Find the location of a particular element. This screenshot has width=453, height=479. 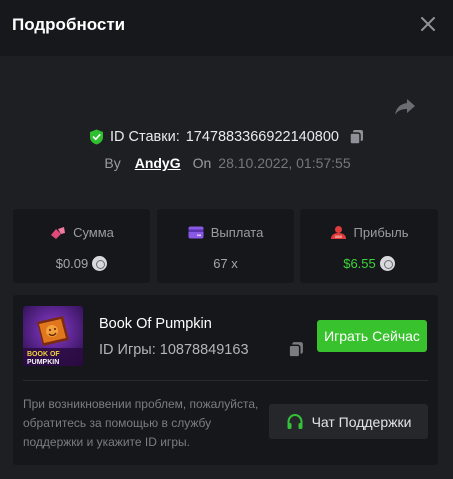

support-chat-label: Чат Поддержки is located at coordinates (361, 421).